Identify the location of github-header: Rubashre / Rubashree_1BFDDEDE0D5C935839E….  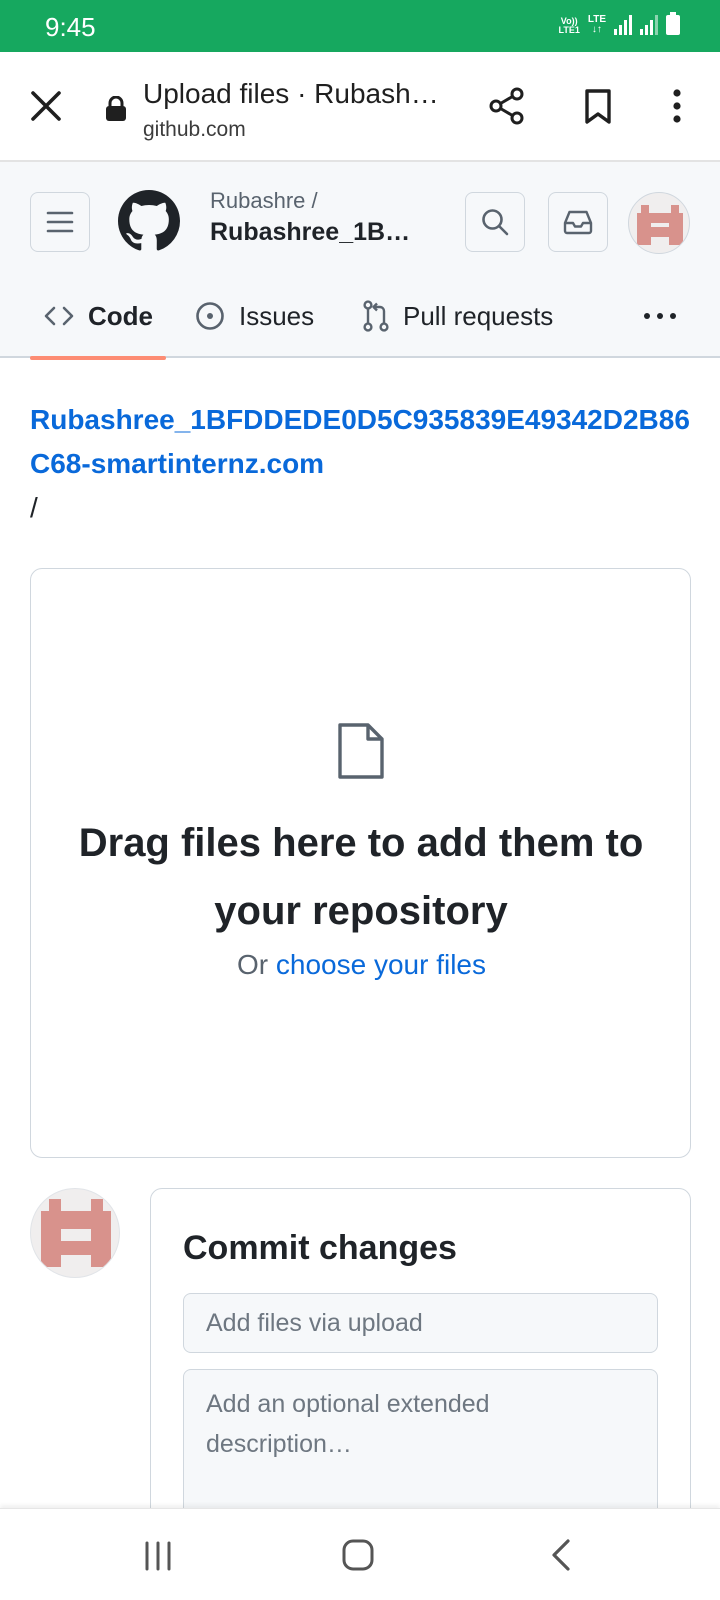
(360, 261).